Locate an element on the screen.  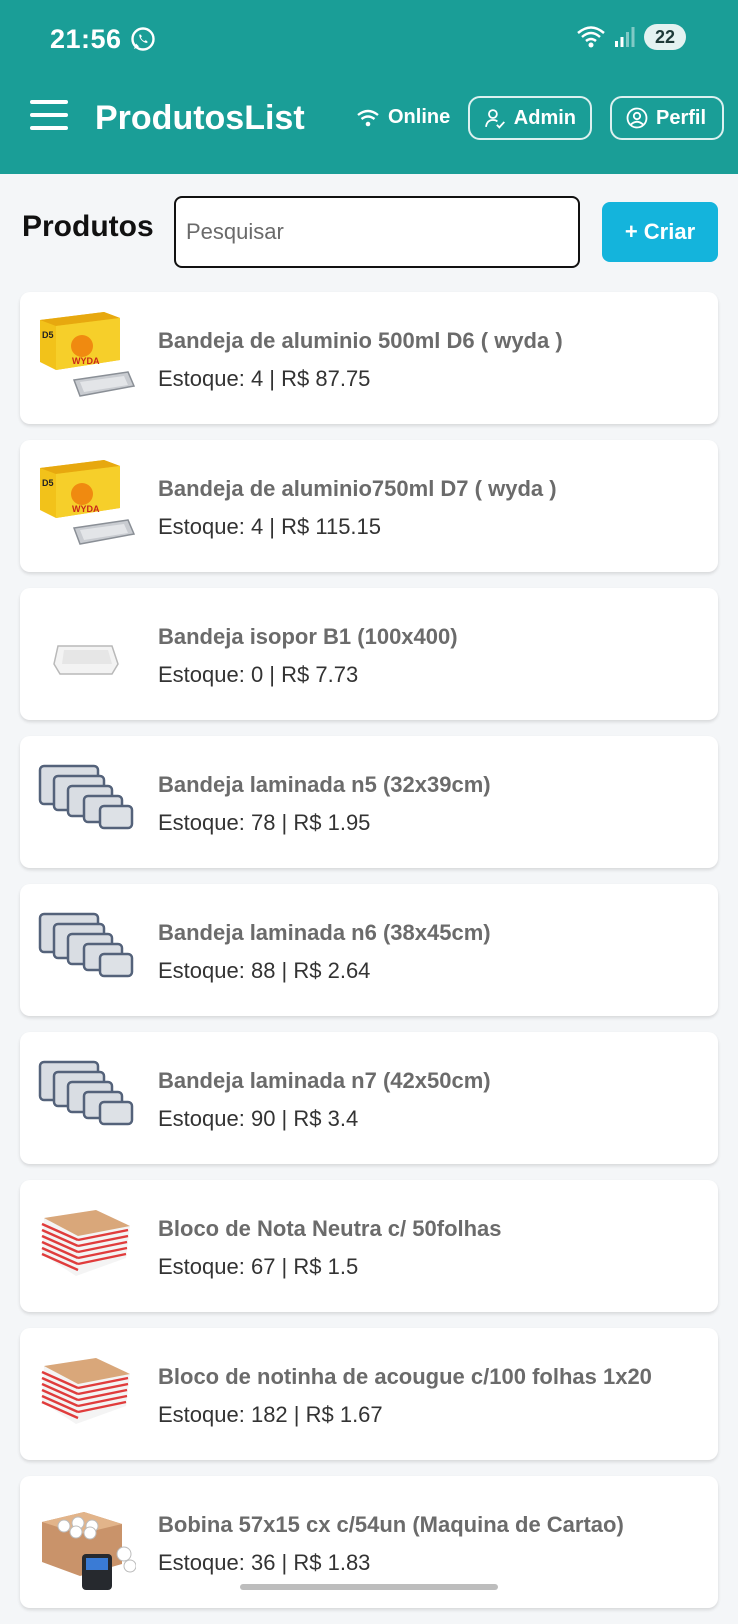
online-status: Online is located at coordinates (403, 117).